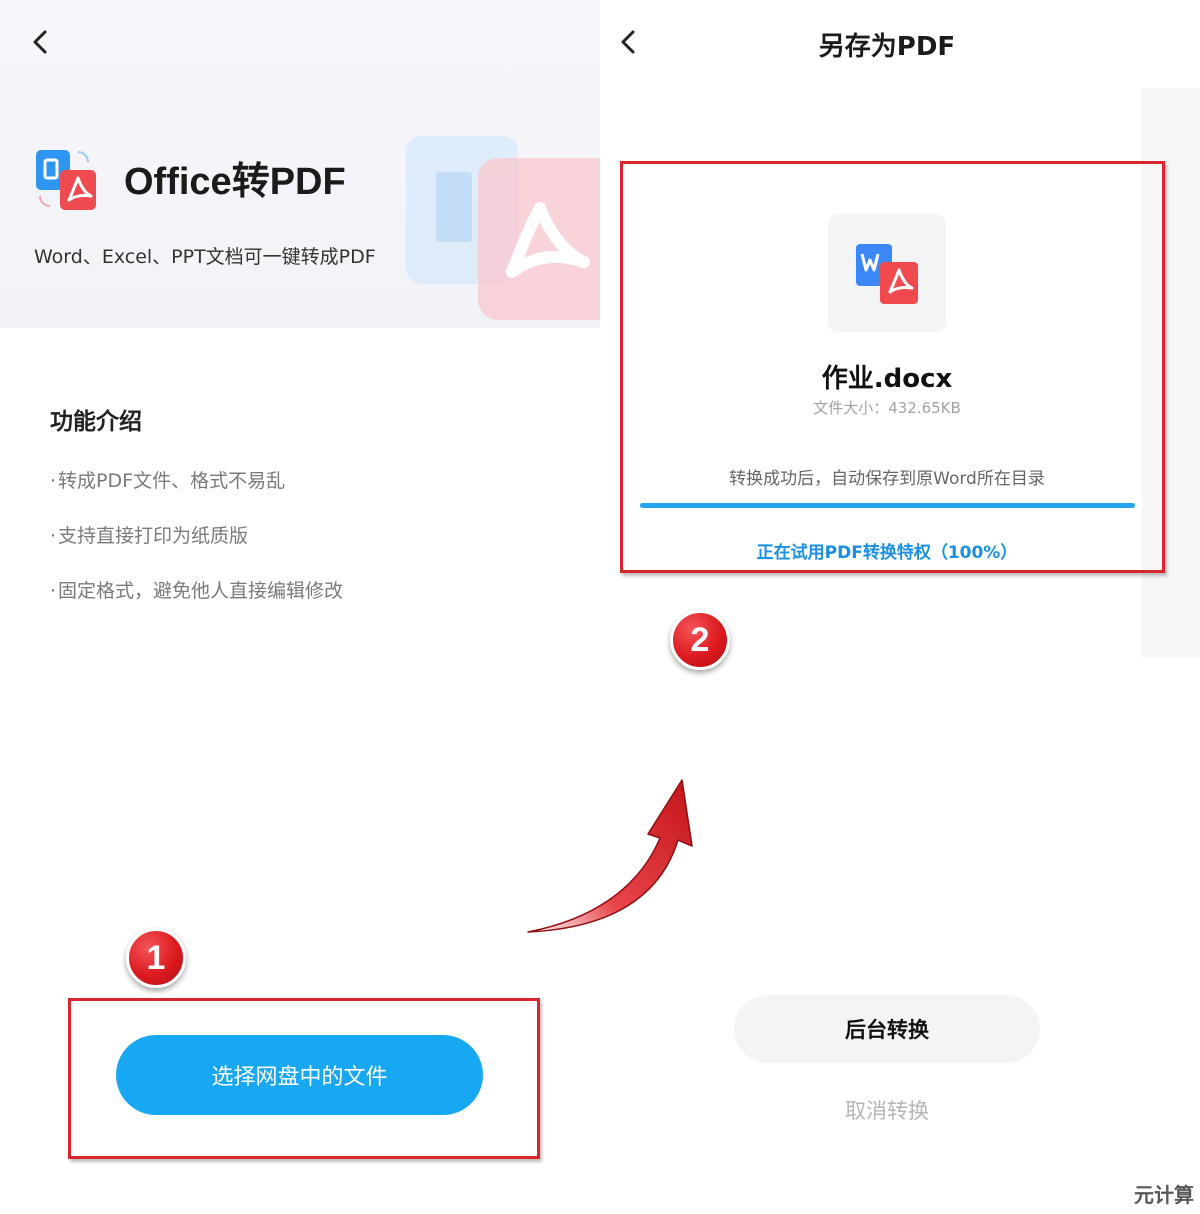 The image size is (1200, 1214). I want to click on step1-highlight-box, so click(304, 1078).